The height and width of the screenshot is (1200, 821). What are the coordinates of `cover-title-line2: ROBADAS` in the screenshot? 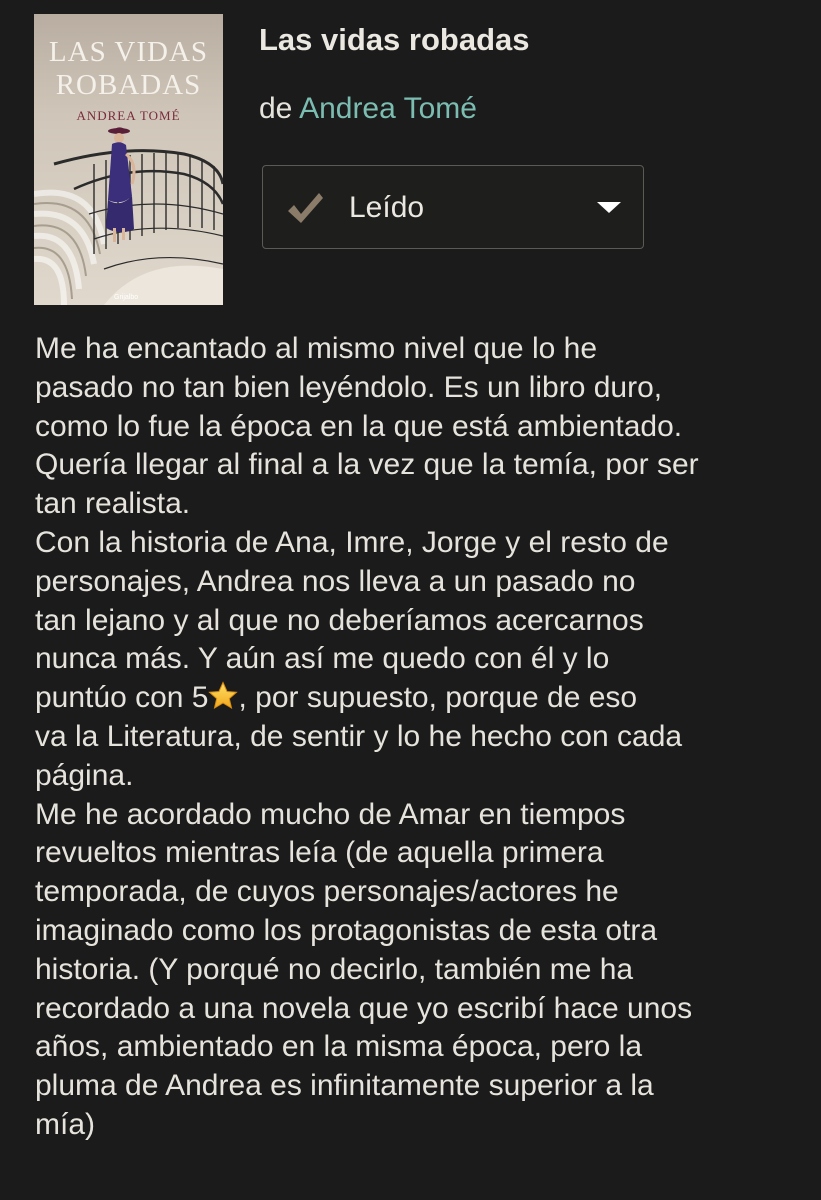 It's located at (128, 85).